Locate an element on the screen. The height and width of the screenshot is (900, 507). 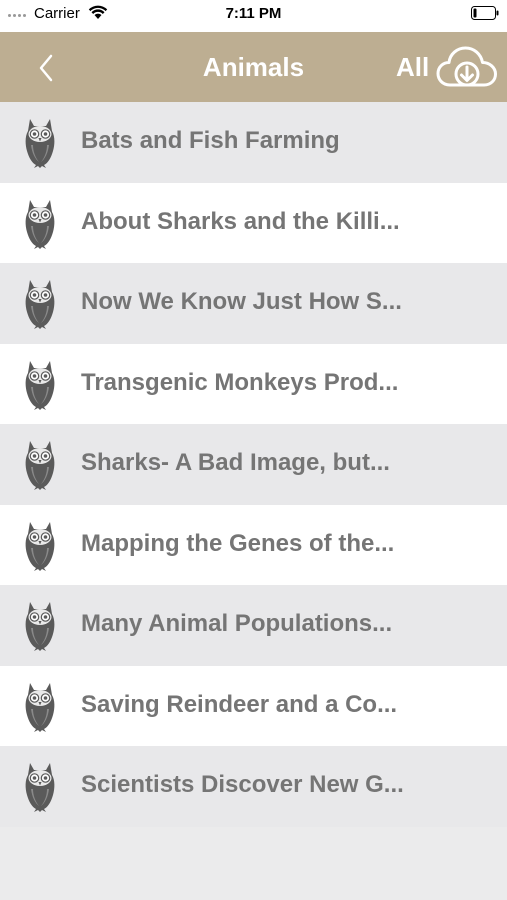
list-item: Bats and Fish Farming is located at coordinates (253, 142).